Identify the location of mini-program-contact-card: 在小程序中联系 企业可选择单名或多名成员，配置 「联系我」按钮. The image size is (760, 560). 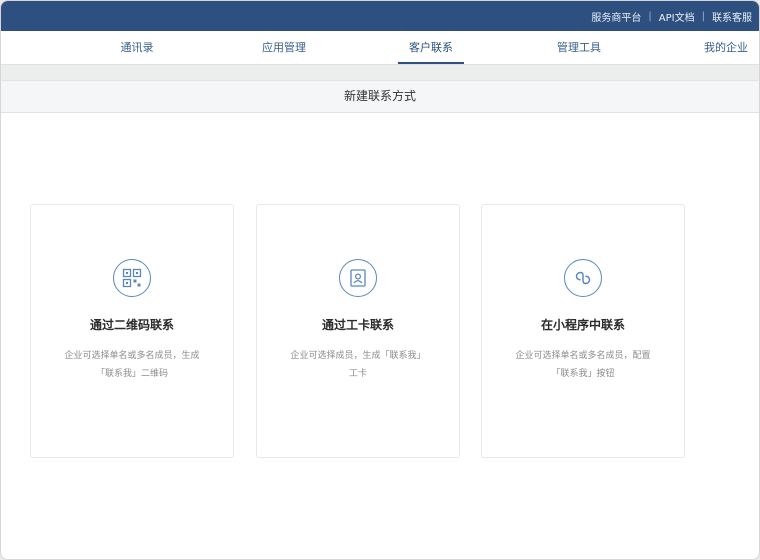
(583, 331).